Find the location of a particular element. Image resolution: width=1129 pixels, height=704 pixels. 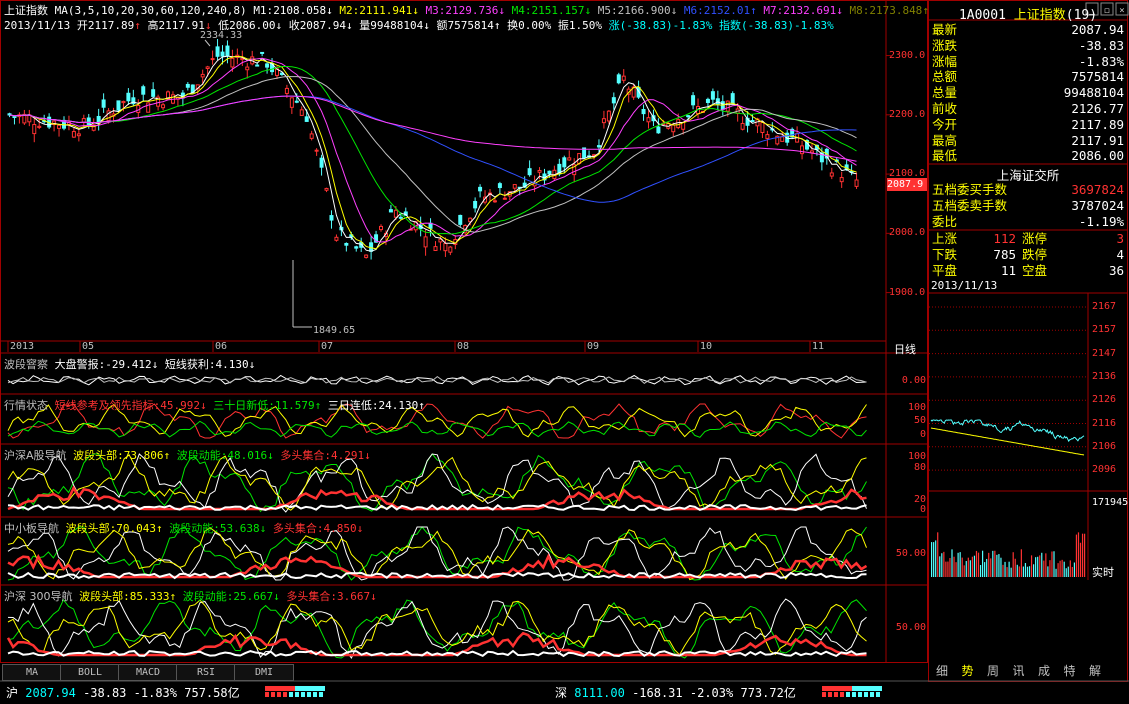

mini-volume-bars is located at coordinates (1008, 554).